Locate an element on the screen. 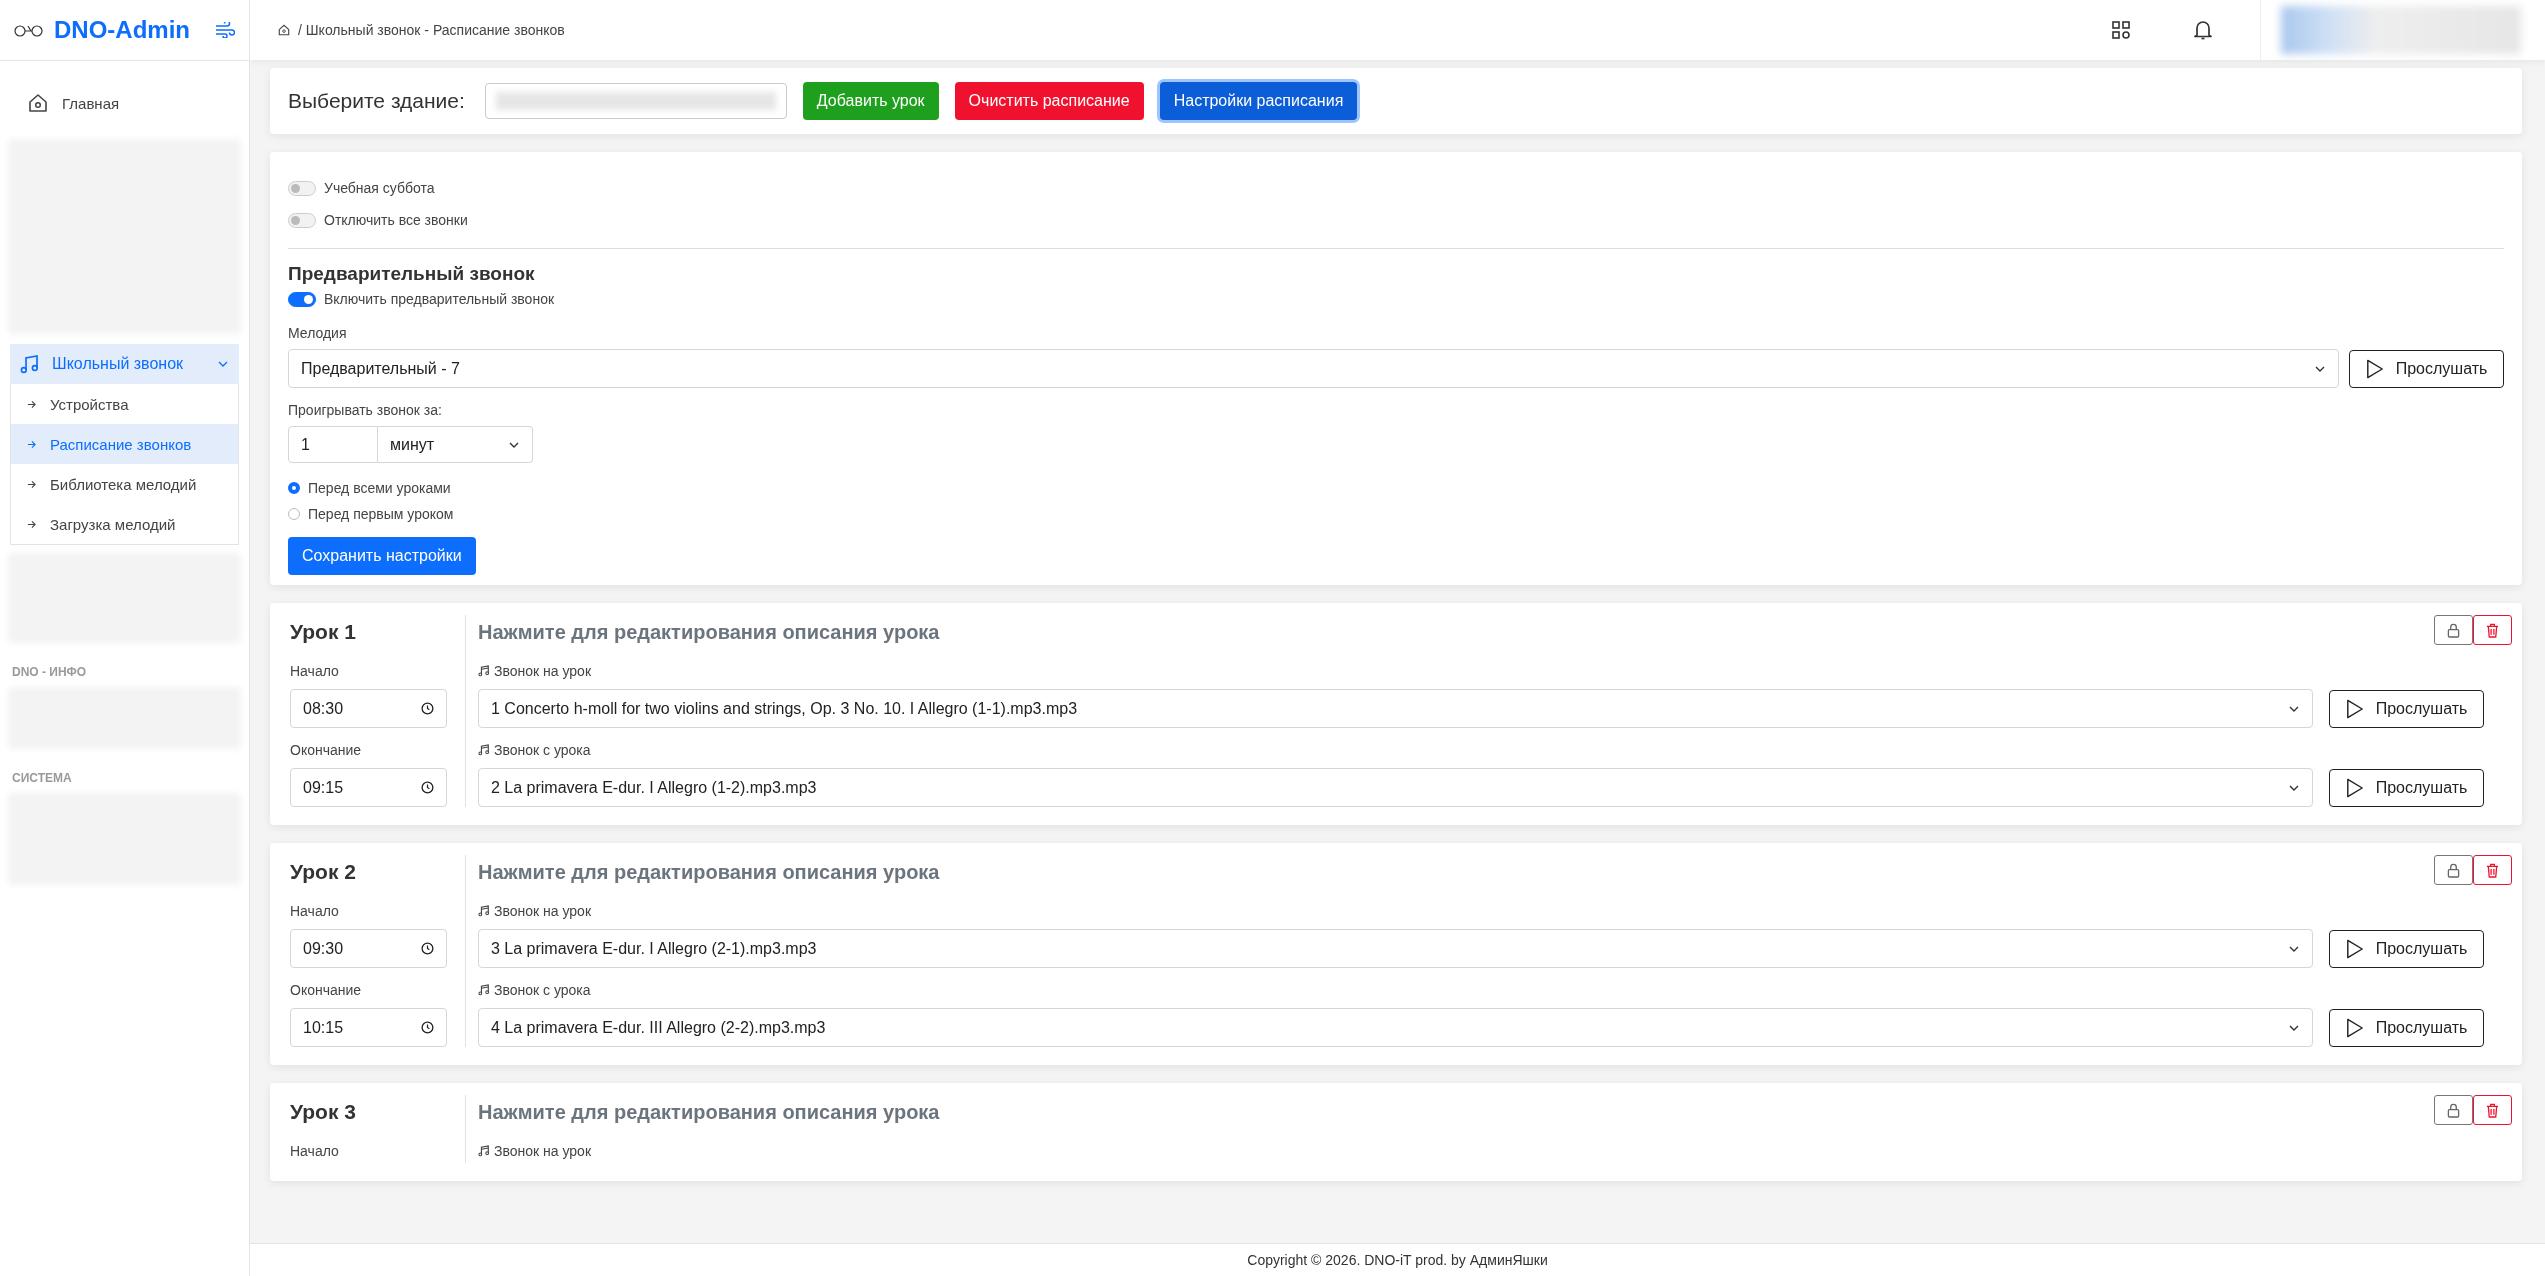 The image size is (2545, 1276). sidebar-group: Школьный звонок is located at coordinates (124, 364).